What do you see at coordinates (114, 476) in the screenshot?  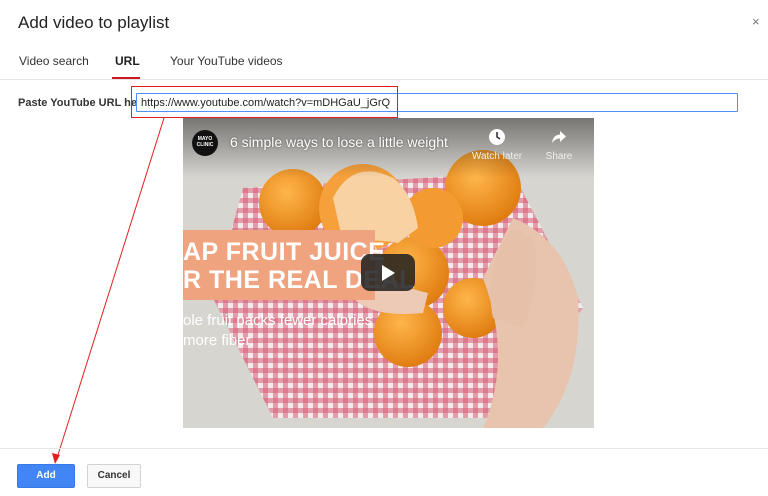 I see `cancel-button: Cancel` at bounding box center [114, 476].